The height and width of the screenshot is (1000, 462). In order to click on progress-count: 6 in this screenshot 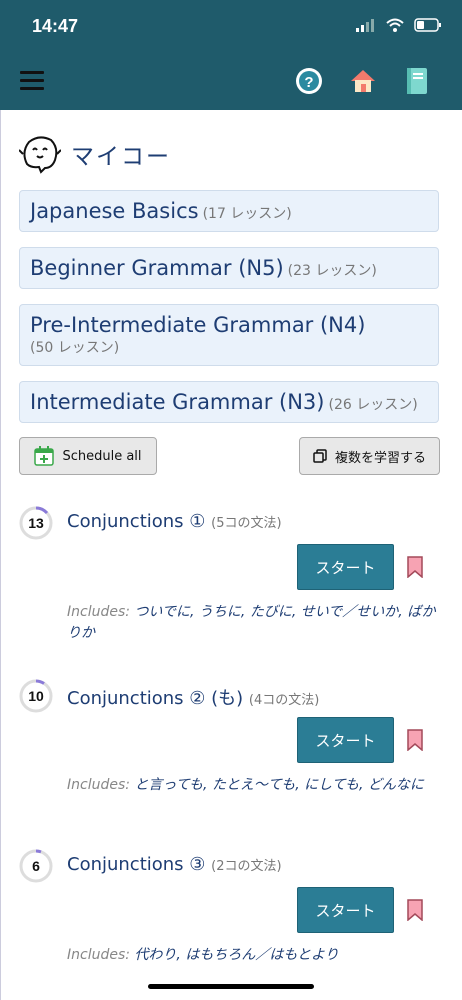, I will do `click(36, 866)`.